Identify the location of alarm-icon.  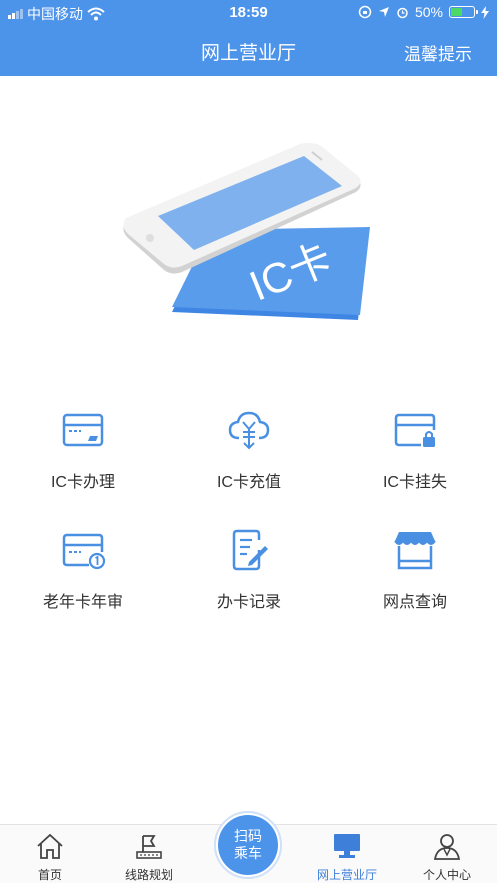
(402, 12).